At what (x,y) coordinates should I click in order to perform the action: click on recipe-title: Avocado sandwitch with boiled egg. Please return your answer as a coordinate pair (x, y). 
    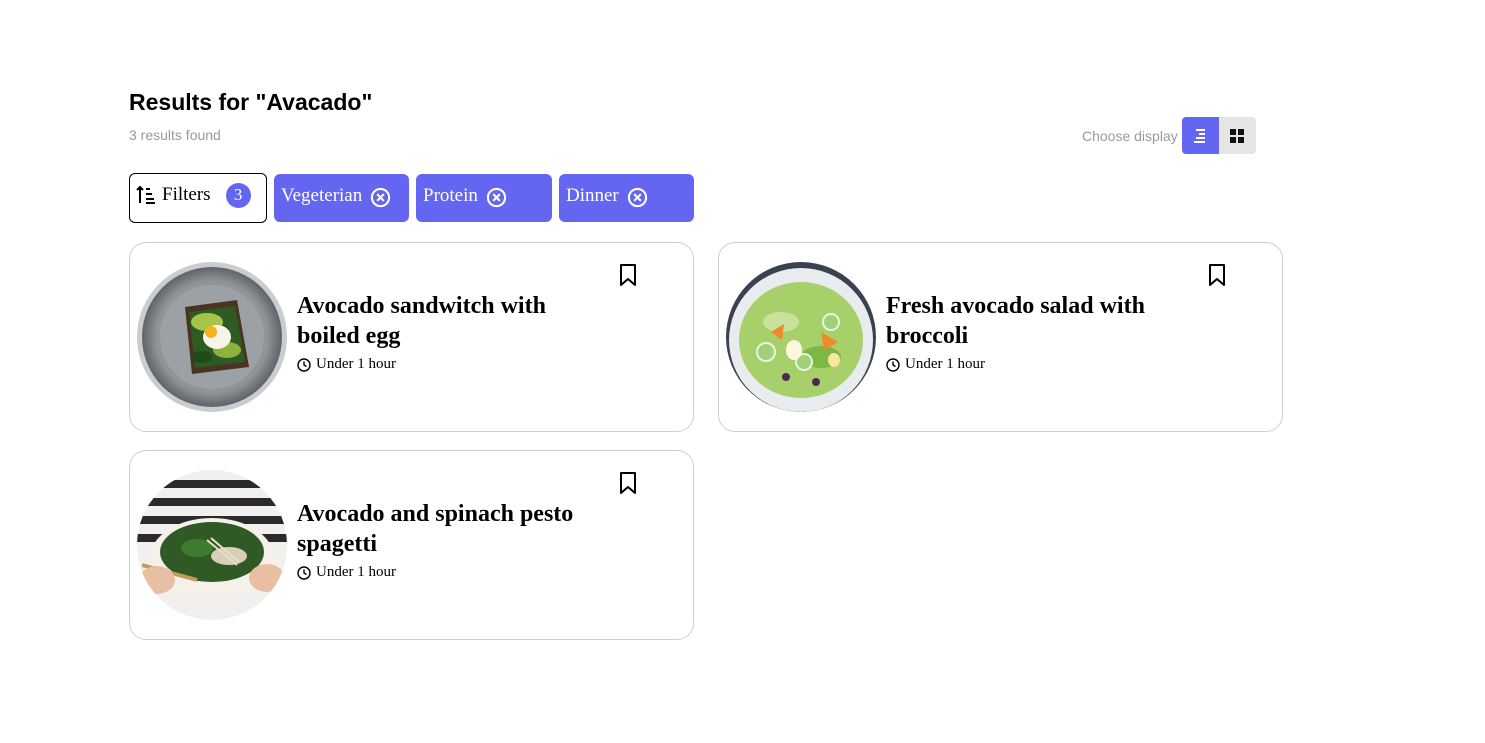
    Looking at the image, I should click on (447, 321).